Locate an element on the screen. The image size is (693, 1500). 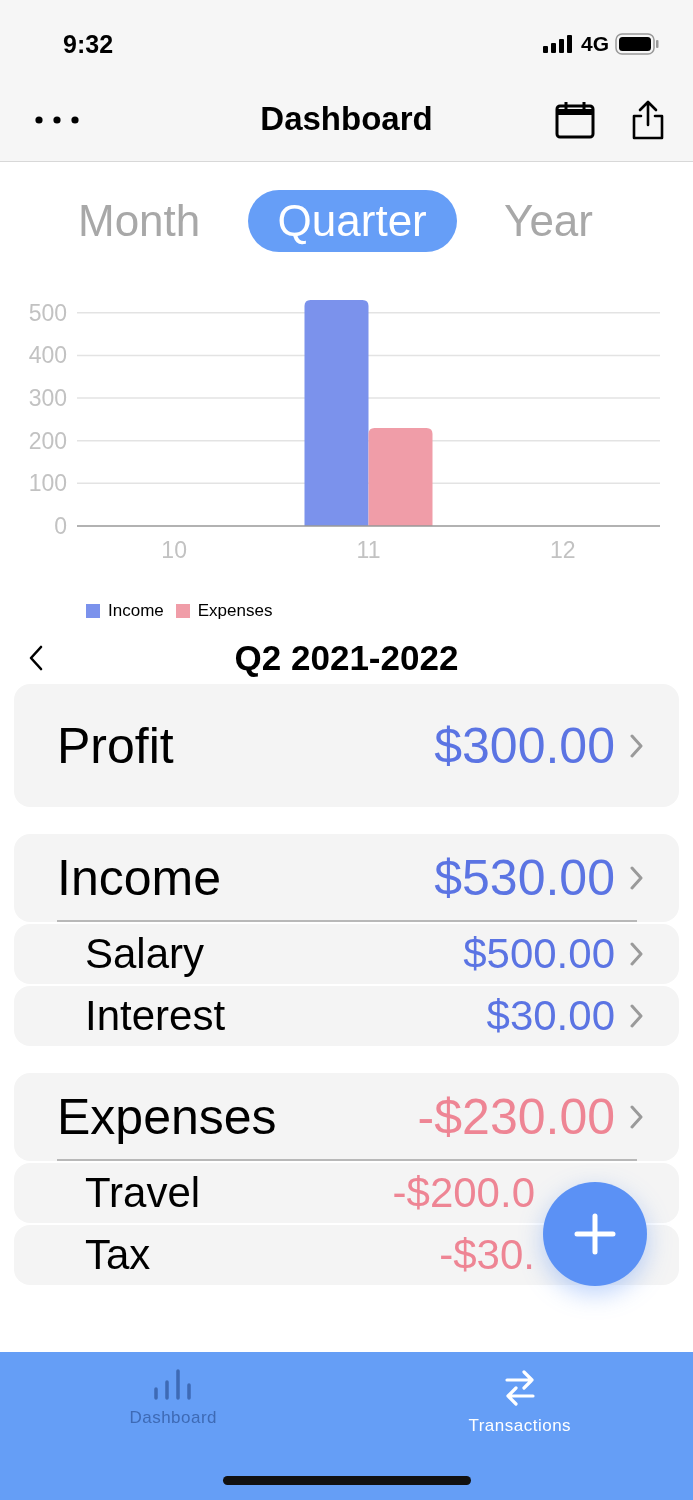
battery-icon is located at coordinates (637, 44).